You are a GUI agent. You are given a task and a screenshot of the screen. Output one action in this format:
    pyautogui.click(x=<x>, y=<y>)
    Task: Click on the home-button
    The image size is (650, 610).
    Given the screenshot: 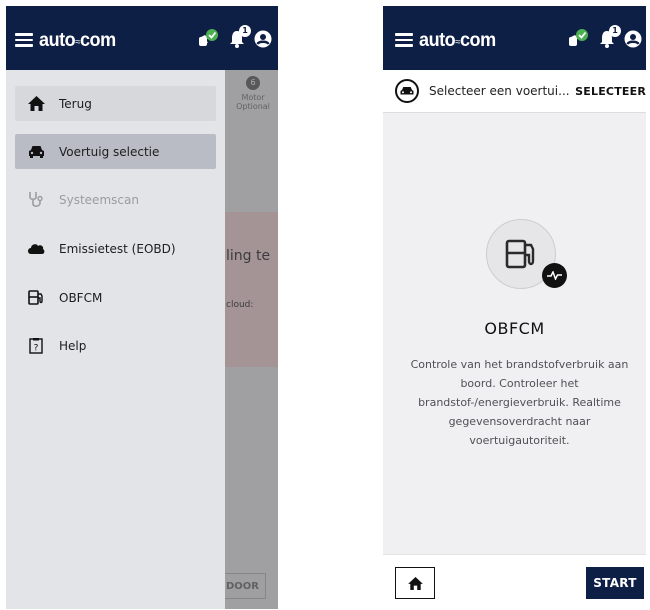 What is the action you would take?
    pyautogui.click(x=415, y=583)
    